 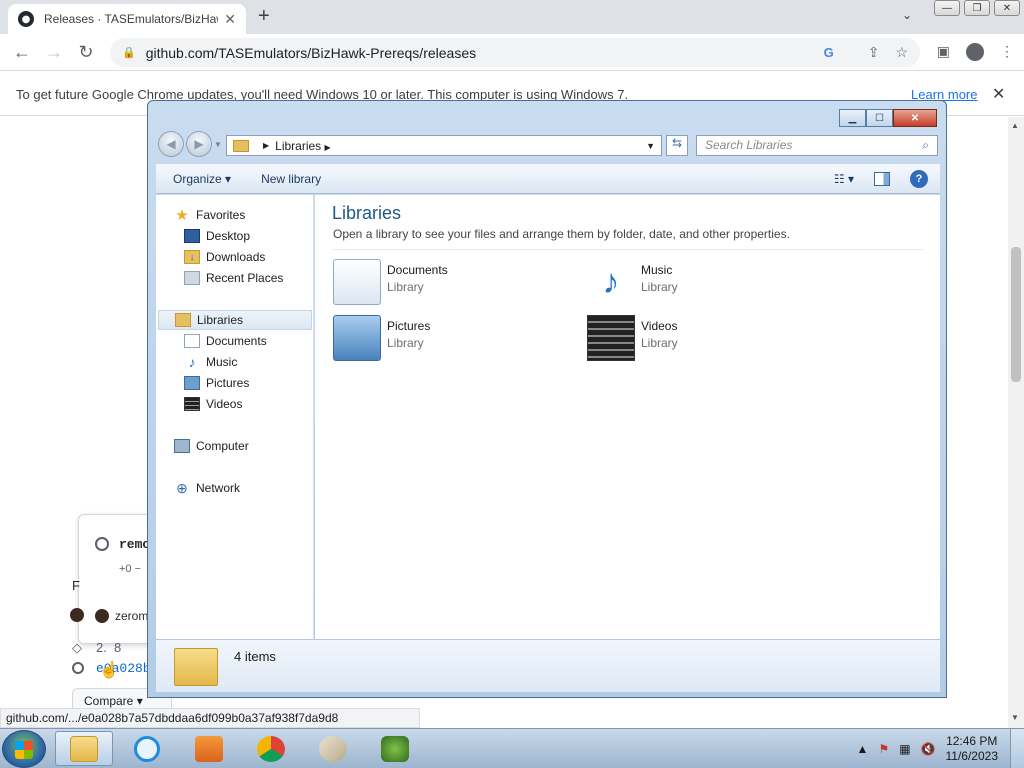 I want to click on minimize-button: —, so click(x=947, y=8).